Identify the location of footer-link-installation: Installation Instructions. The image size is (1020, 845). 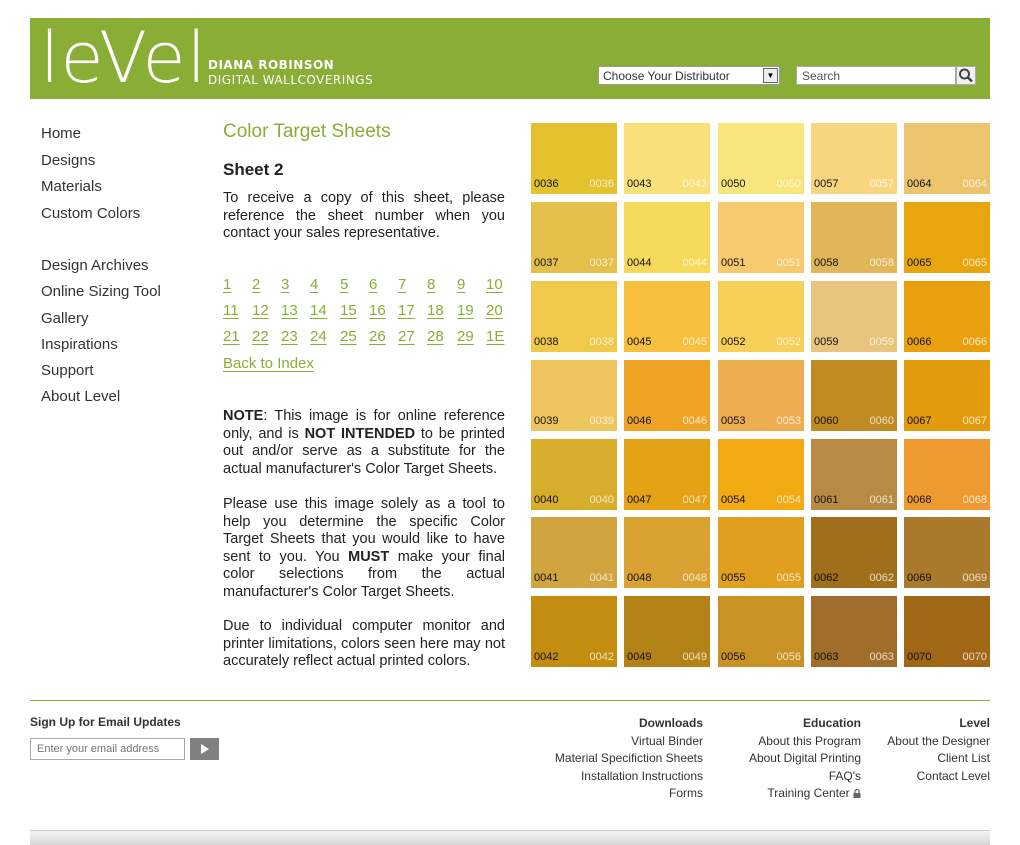
(603, 777).